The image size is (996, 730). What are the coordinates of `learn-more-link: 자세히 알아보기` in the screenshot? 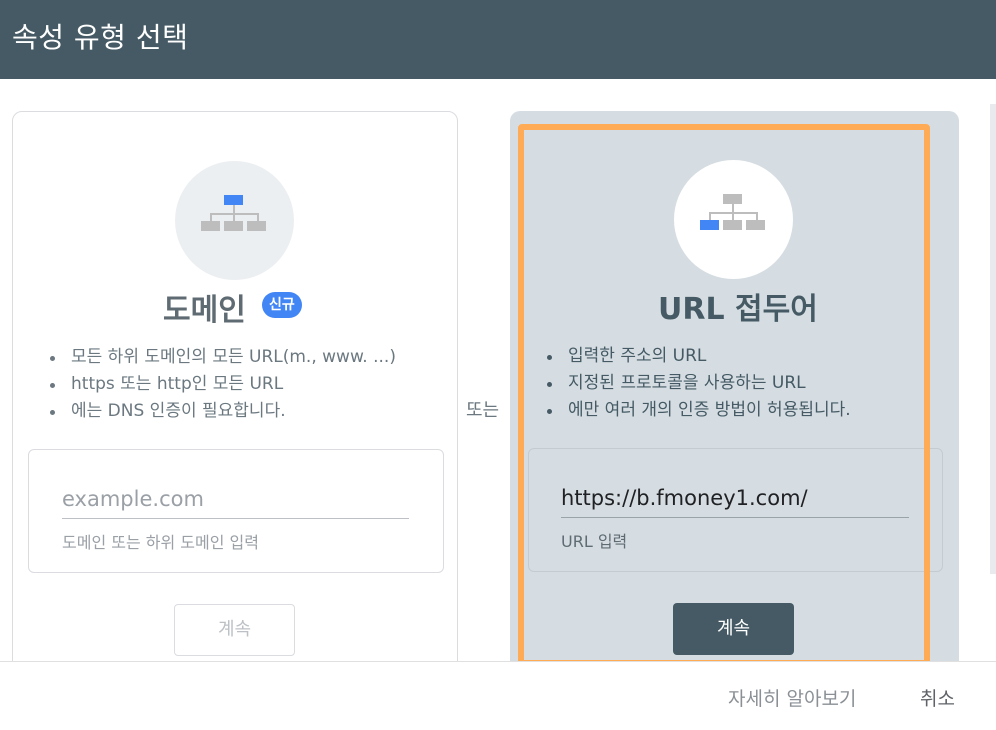 It's located at (792, 697).